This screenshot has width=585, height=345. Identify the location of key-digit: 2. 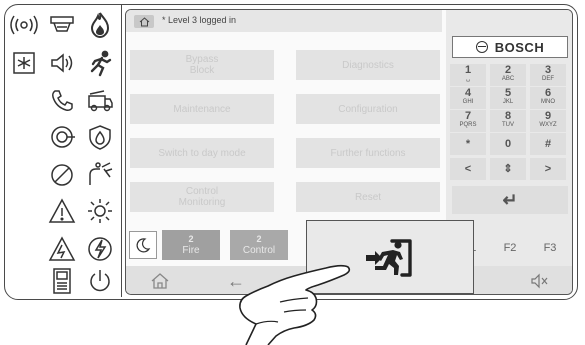
(508, 70).